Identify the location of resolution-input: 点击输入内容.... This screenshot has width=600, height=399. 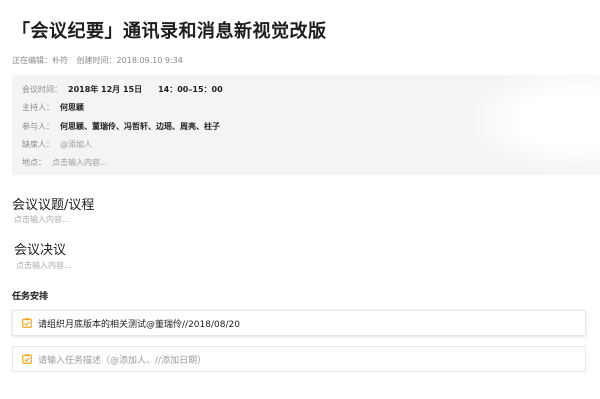
(44, 265).